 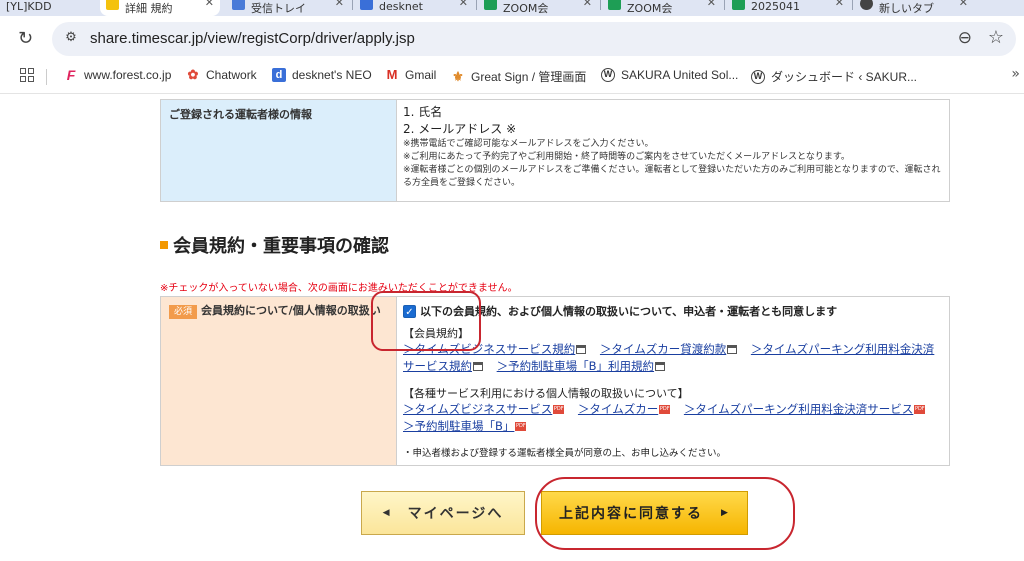 What do you see at coordinates (25, 38) in the screenshot?
I see `reload-icon: ↻` at bounding box center [25, 38].